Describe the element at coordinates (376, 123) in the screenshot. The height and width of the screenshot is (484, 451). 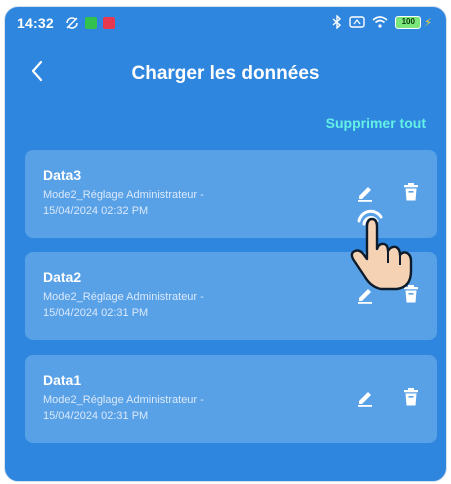
I see `delete-all-button: Supprimer tout` at that location.